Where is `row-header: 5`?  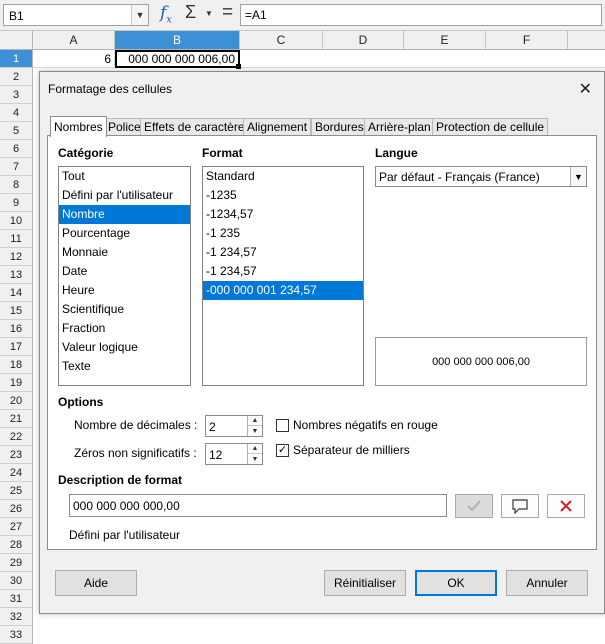
row-header: 5 is located at coordinates (16, 131).